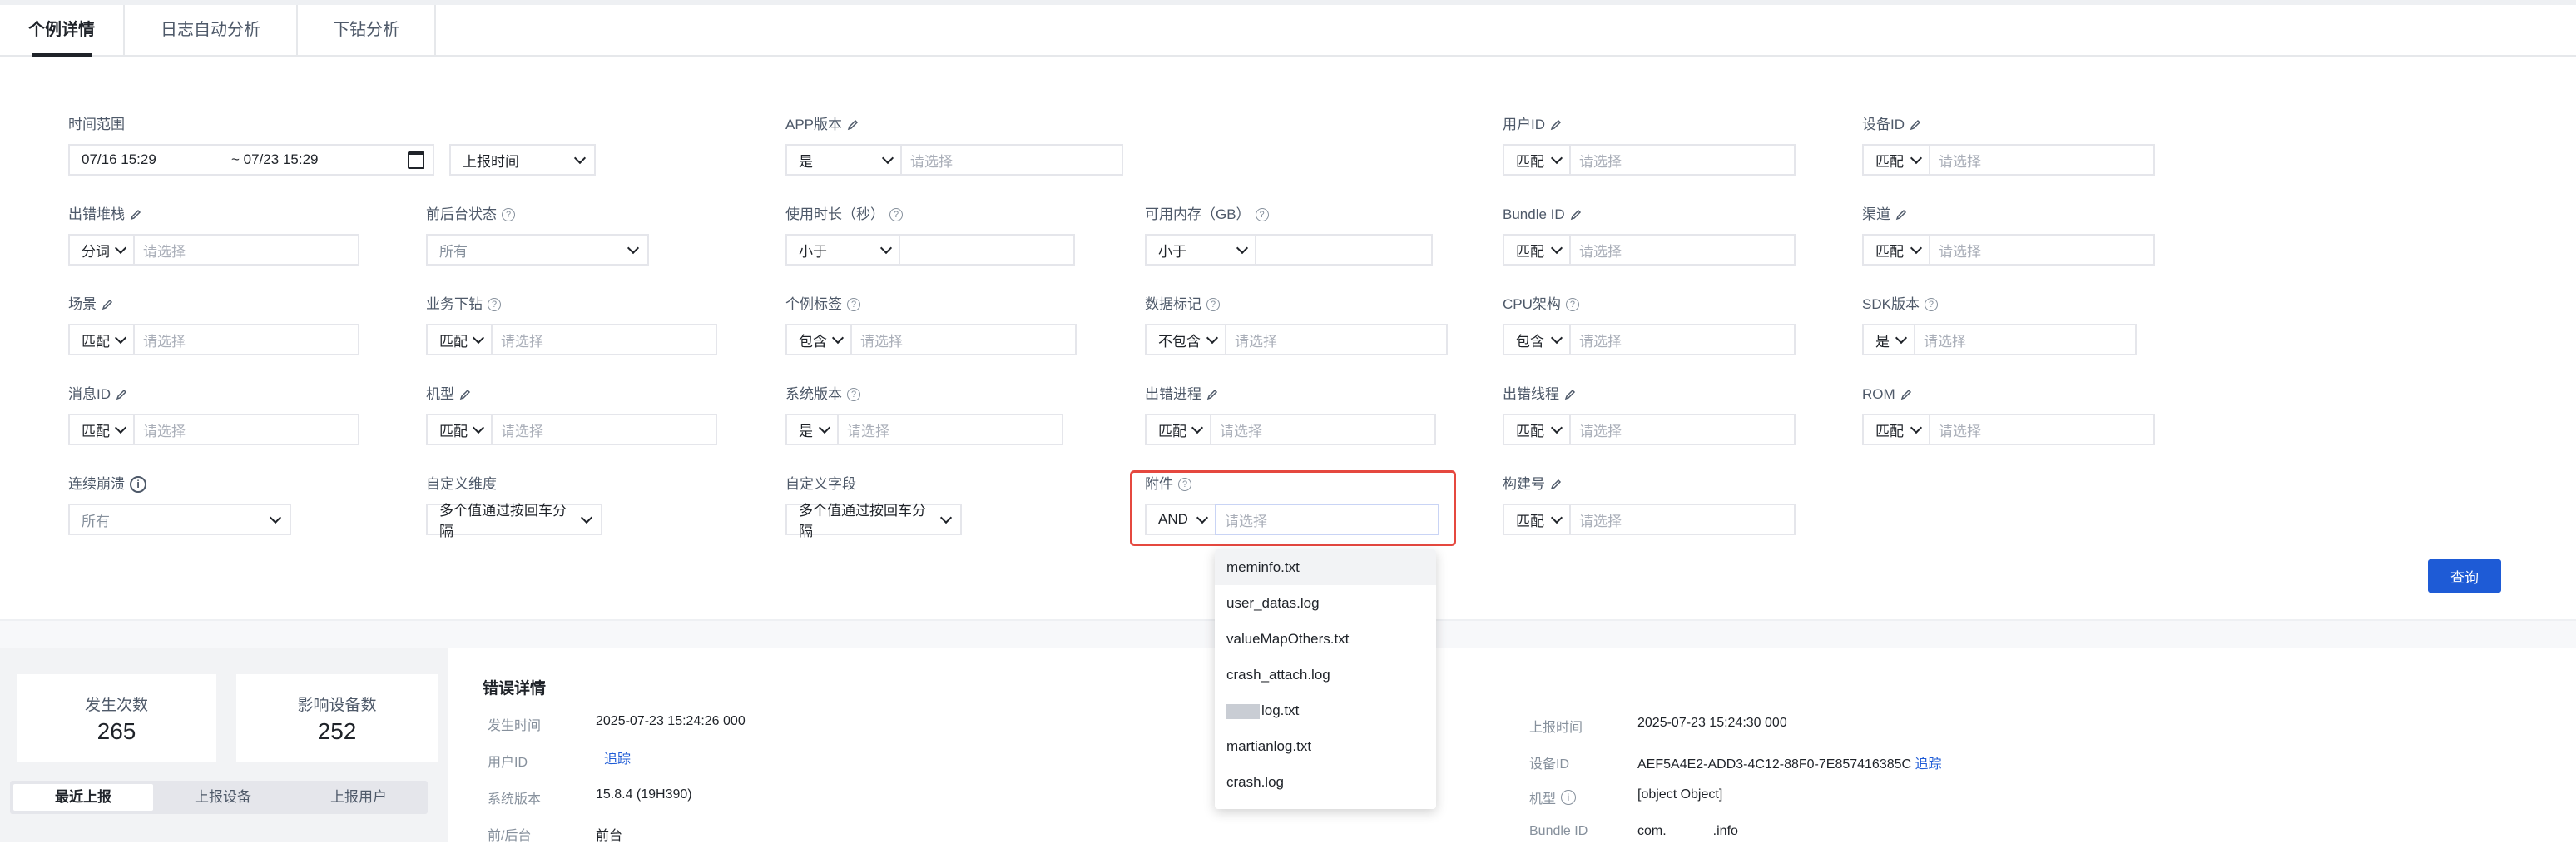  Describe the element at coordinates (246, 339) in the screenshot. I see `scene-input: 请选择` at that location.